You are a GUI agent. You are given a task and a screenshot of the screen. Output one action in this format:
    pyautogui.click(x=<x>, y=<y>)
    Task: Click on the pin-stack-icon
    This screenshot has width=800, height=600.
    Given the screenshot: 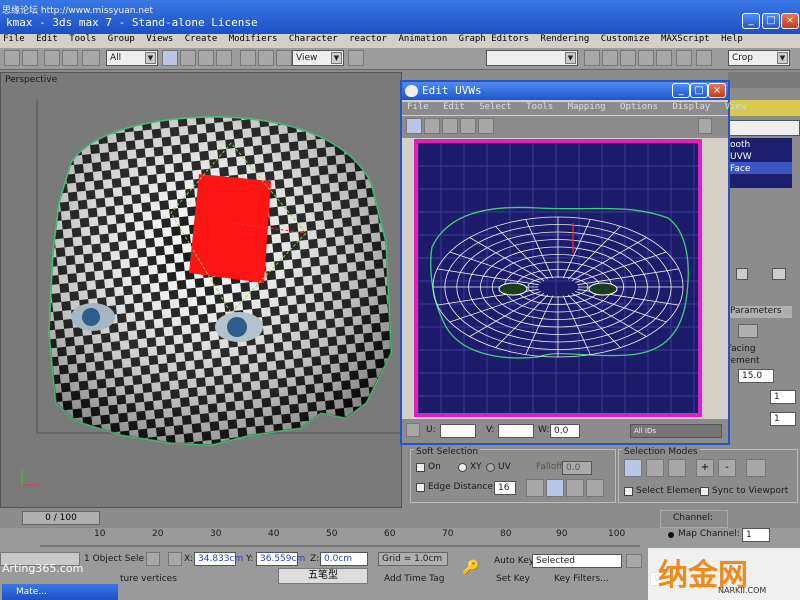 What is the action you would take?
    pyautogui.click(x=742, y=274)
    